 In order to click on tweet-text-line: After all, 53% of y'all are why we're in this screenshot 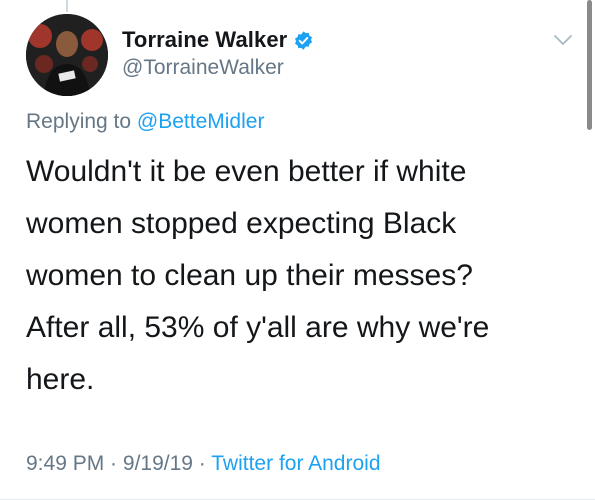, I will do `click(258, 327)`.